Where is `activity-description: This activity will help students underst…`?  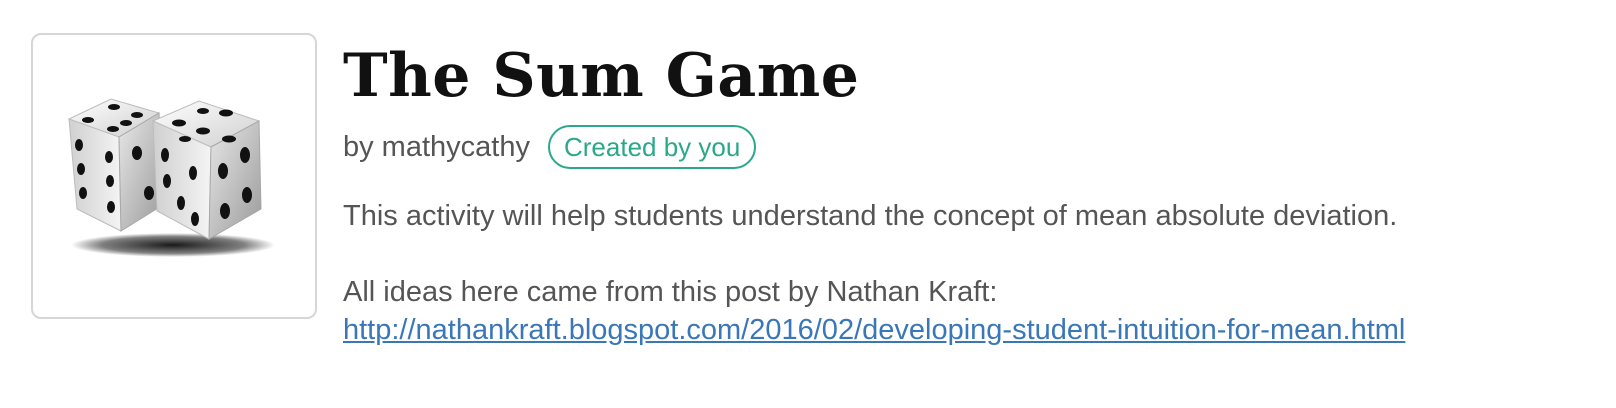
activity-description: This activity will help students underst… is located at coordinates (870, 216).